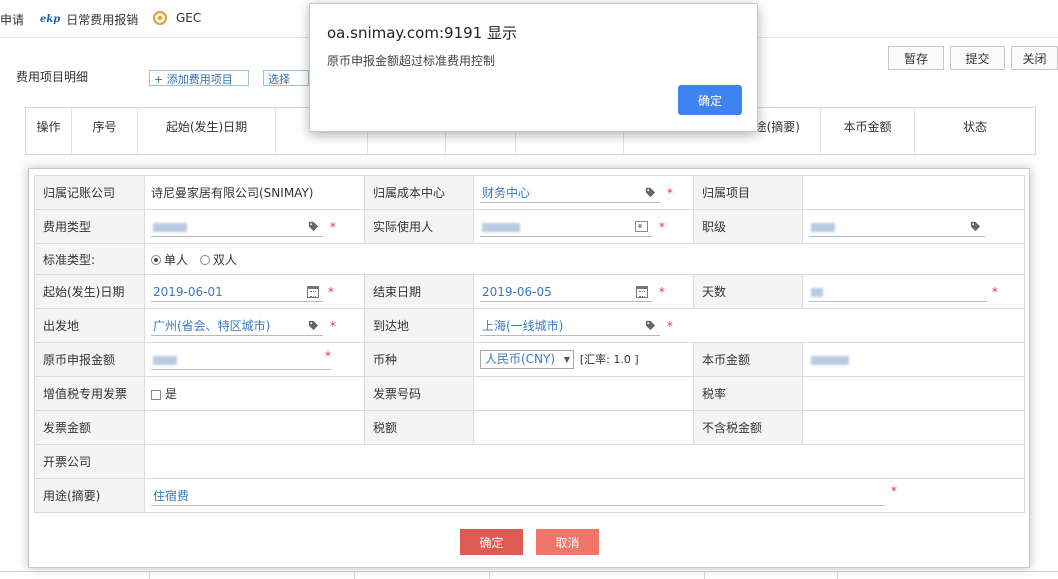 This screenshot has height=579, width=1058. Describe the element at coordinates (748, 226) in the screenshot. I see `grade-label: 职级` at that location.